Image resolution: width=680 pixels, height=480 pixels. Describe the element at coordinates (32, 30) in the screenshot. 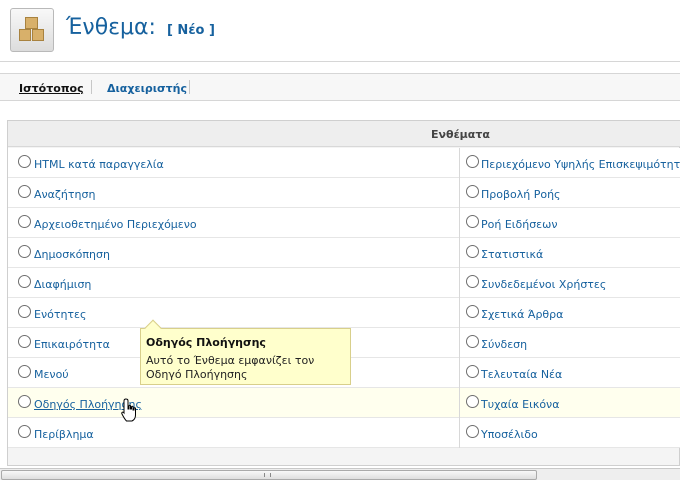

I see `module-manager-icon` at that location.